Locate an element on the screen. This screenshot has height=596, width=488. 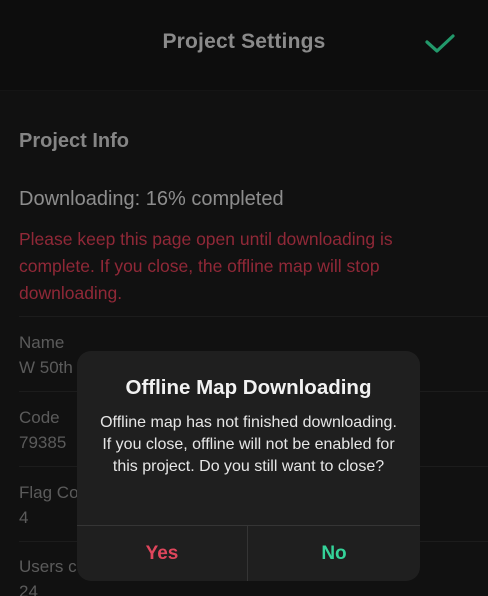
yes-button: Yes is located at coordinates (162, 553).